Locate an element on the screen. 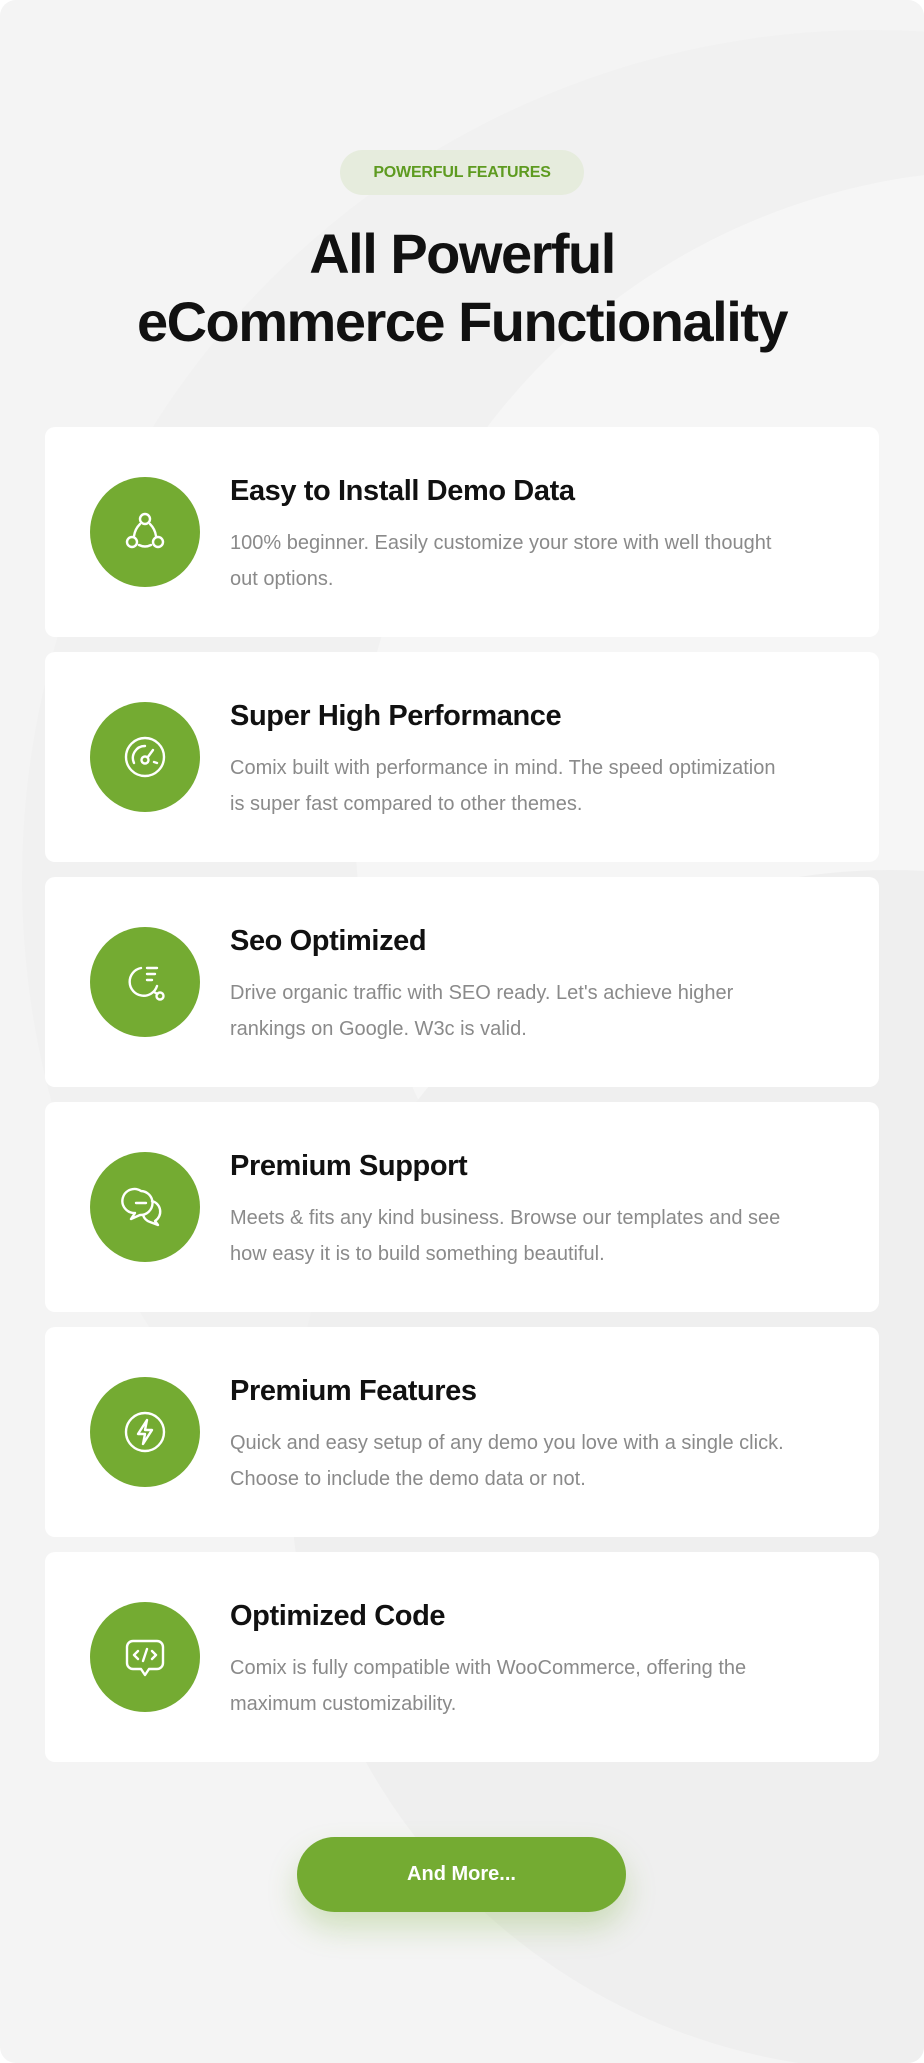 Image resolution: width=924 pixels, height=2063 pixels. feature-description-line: Choose to include the demo data or not. is located at coordinates (408, 1479).